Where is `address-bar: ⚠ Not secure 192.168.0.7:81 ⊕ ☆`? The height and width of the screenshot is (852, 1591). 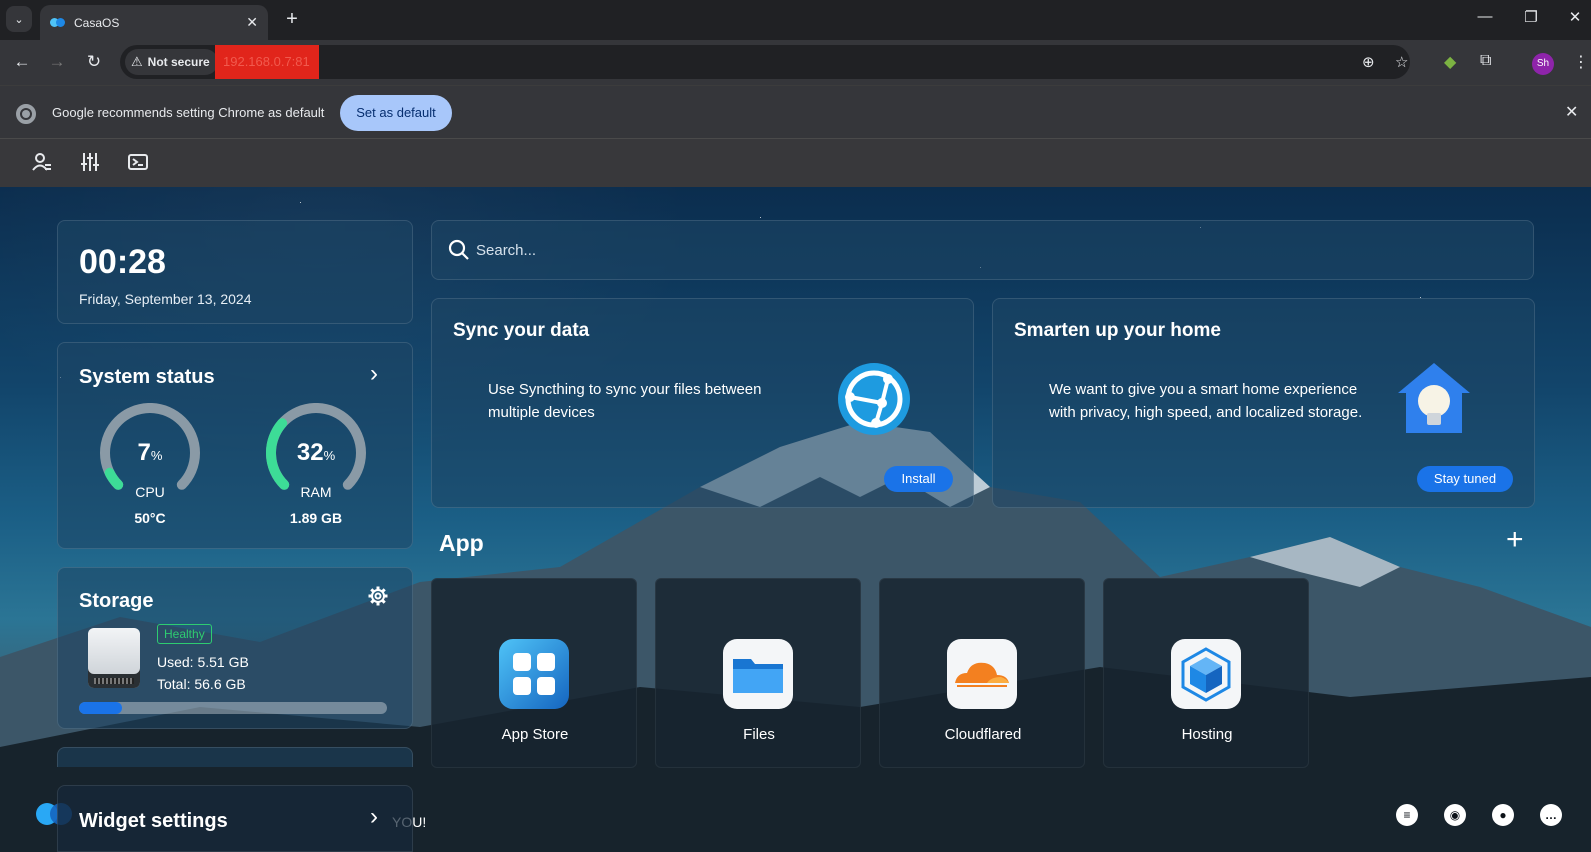 address-bar: ⚠ Not secure 192.168.0.7:81 ⊕ ☆ is located at coordinates (765, 62).